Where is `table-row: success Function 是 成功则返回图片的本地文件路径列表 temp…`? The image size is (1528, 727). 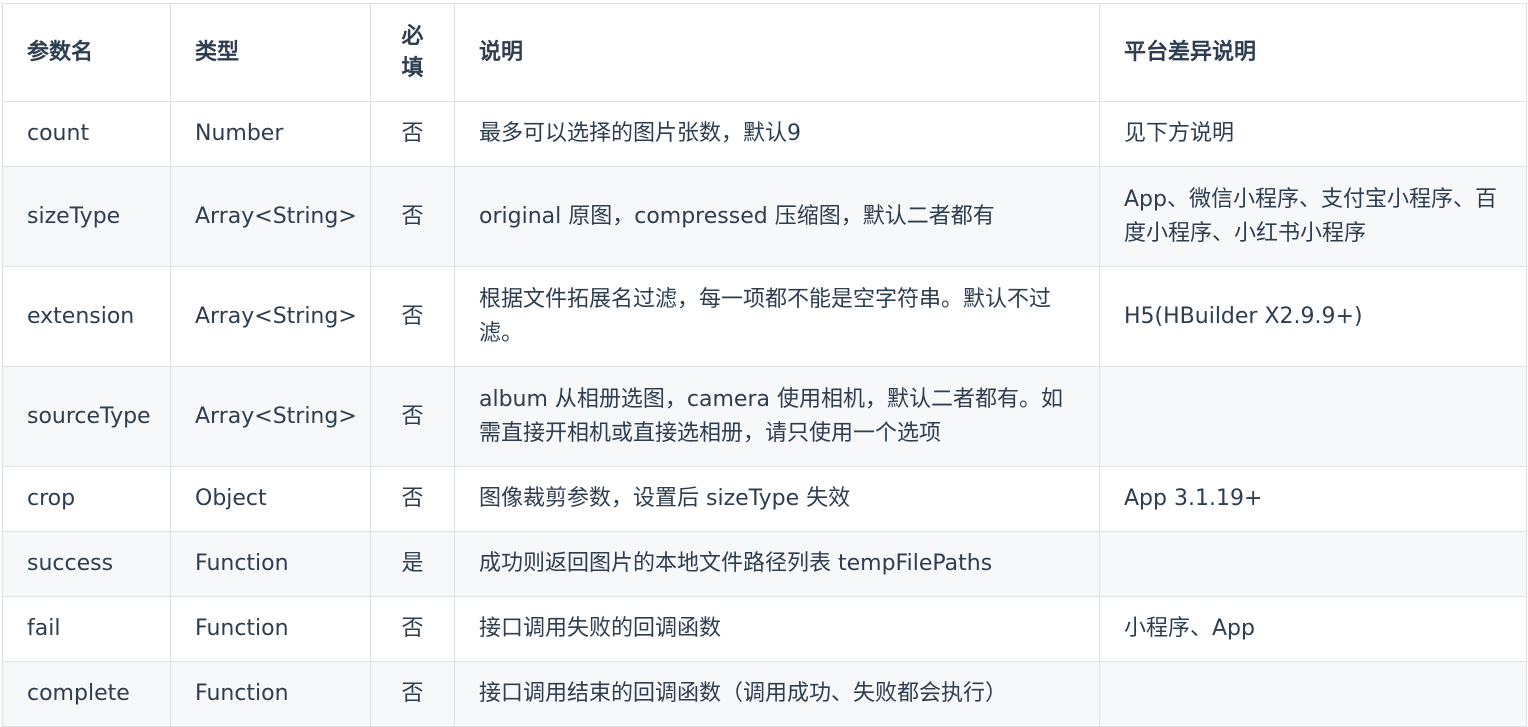
table-row: success Function 是 成功则返回图片的本地文件路径列表 temp… is located at coordinates (764, 564).